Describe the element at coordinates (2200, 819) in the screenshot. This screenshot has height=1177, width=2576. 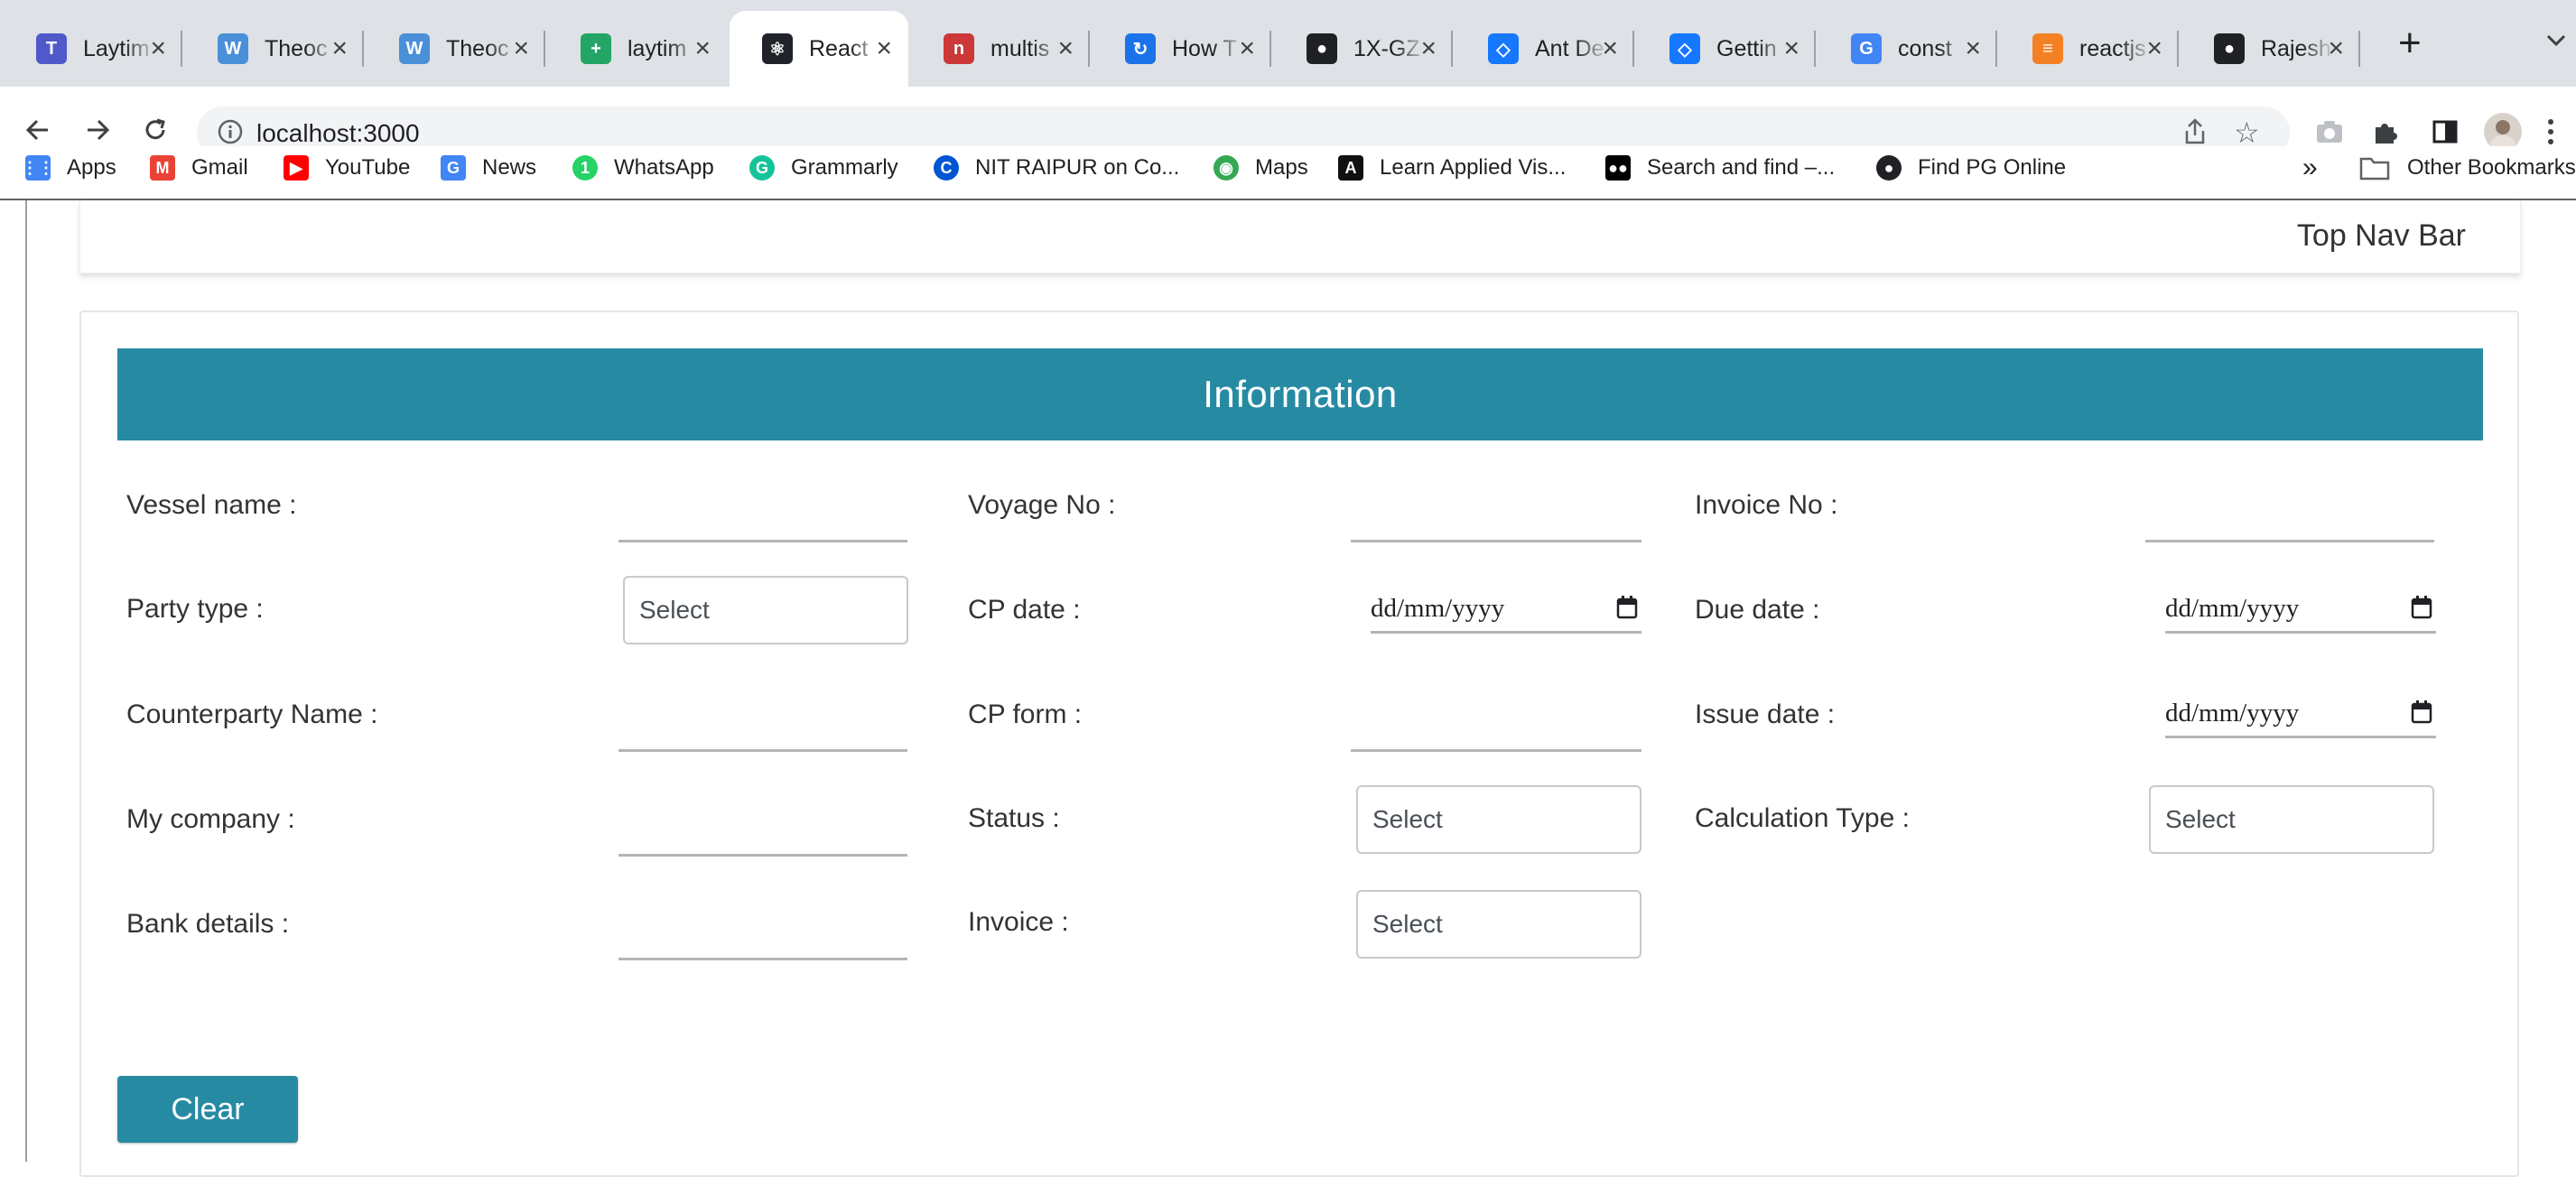
I see `calculation-type-select-value: Select` at that location.